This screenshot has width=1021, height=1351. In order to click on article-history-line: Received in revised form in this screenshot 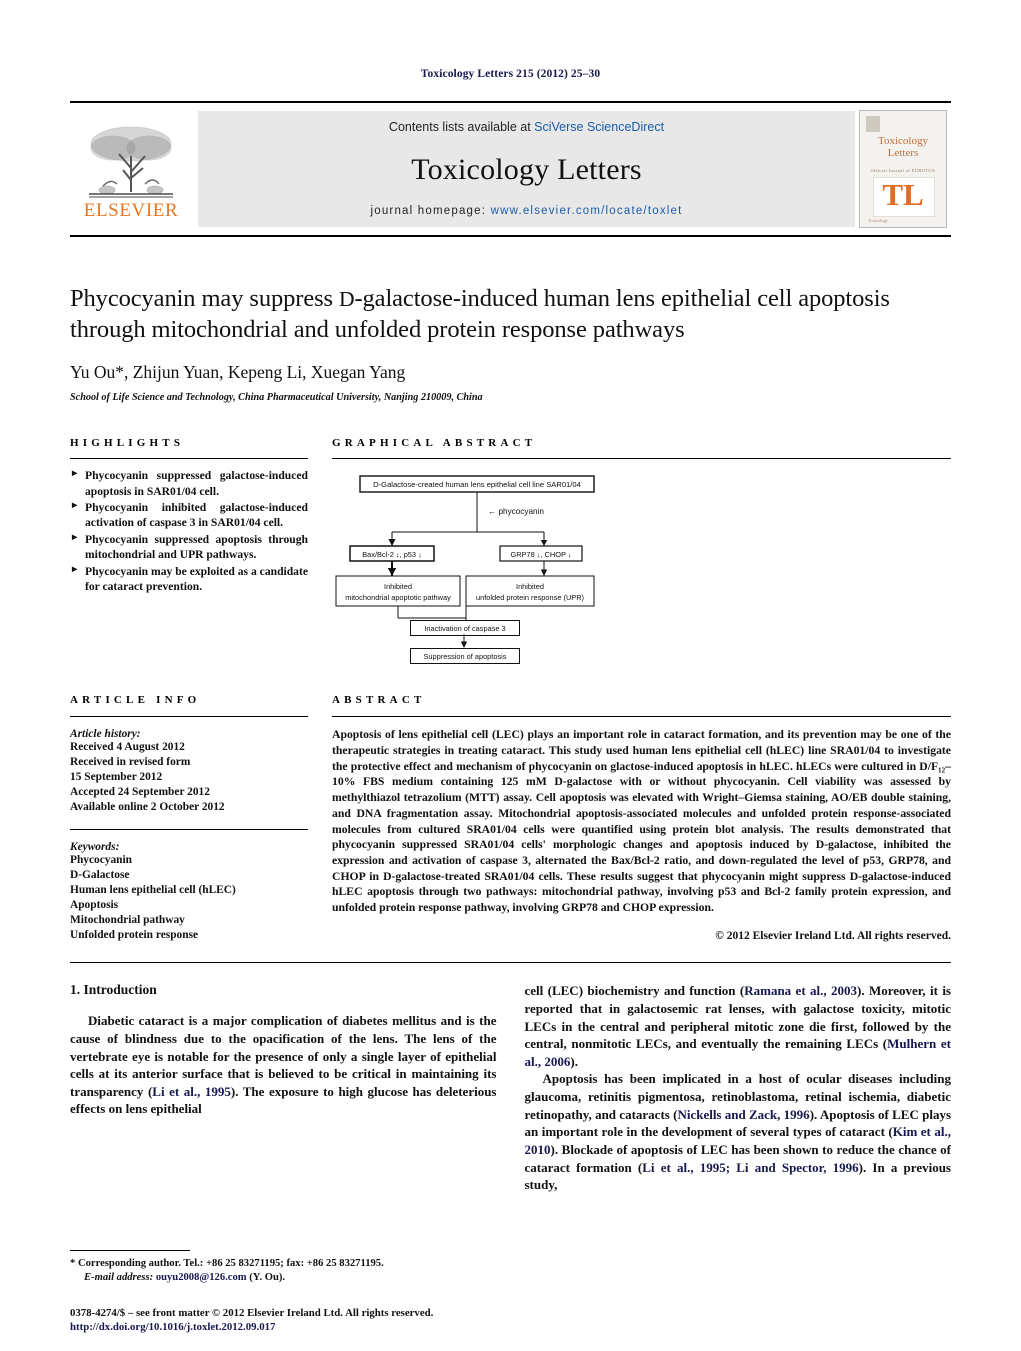, I will do `click(130, 762)`.